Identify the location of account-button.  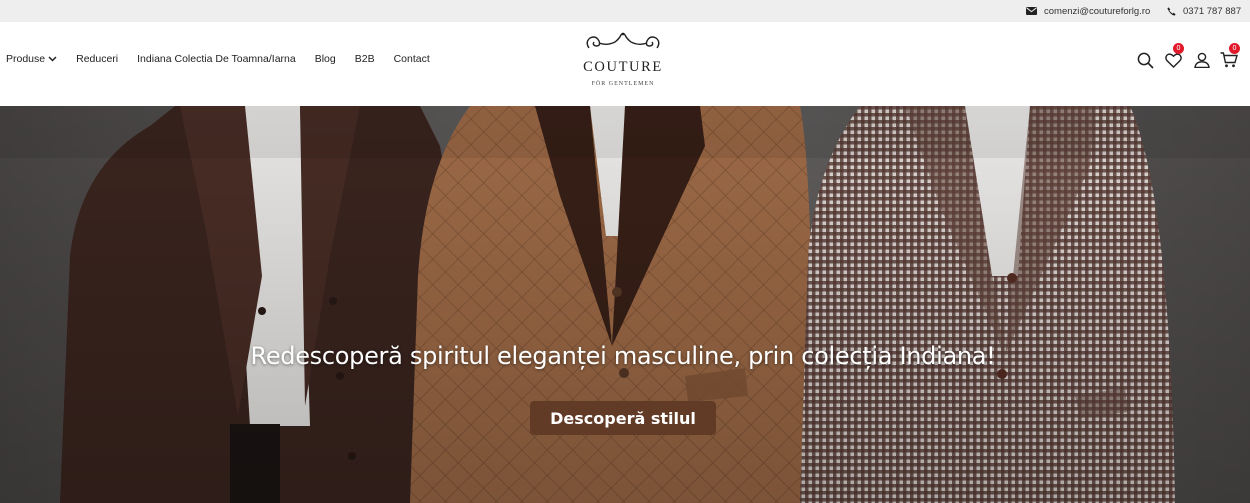
(1202, 60).